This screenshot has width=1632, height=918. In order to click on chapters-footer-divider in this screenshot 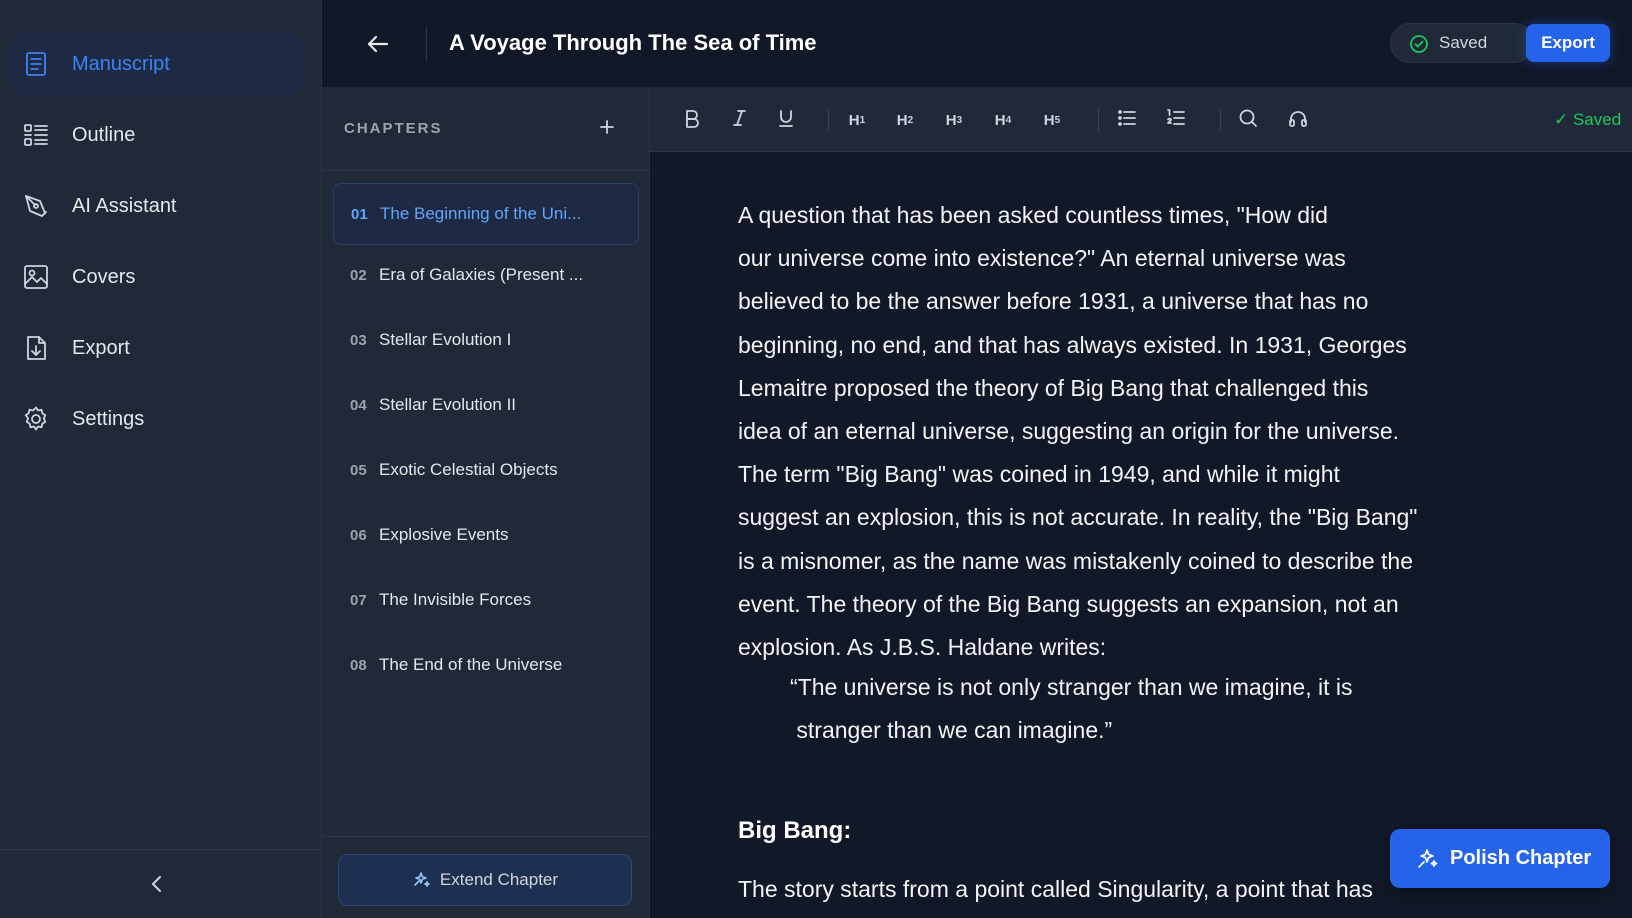, I will do `click(486, 836)`.